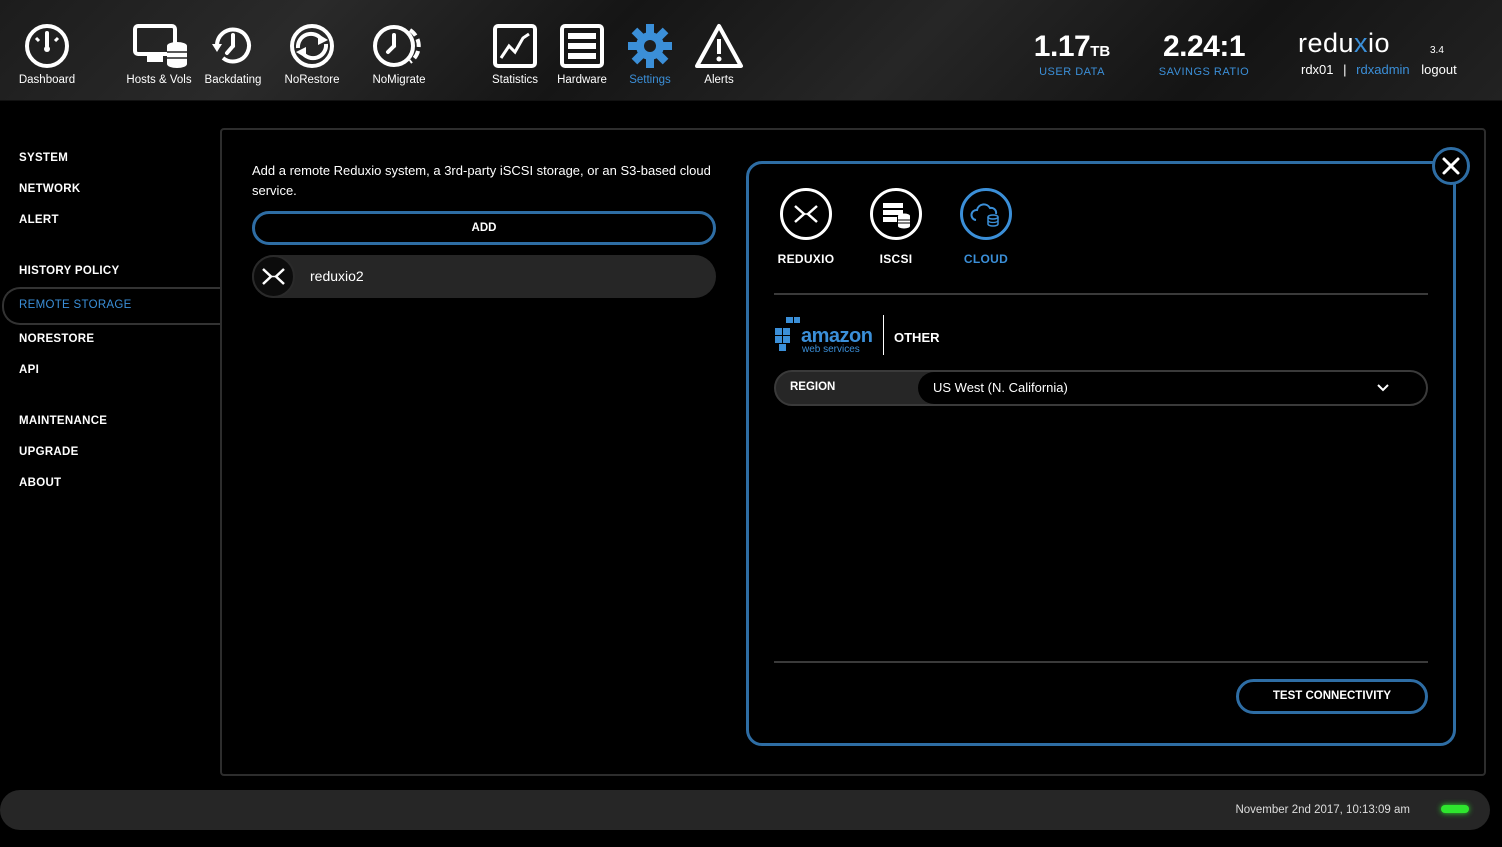 The height and width of the screenshot is (847, 1502). What do you see at coordinates (1438, 69) in the screenshot?
I see `logout-link: logout` at bounding box center [1438, 69].